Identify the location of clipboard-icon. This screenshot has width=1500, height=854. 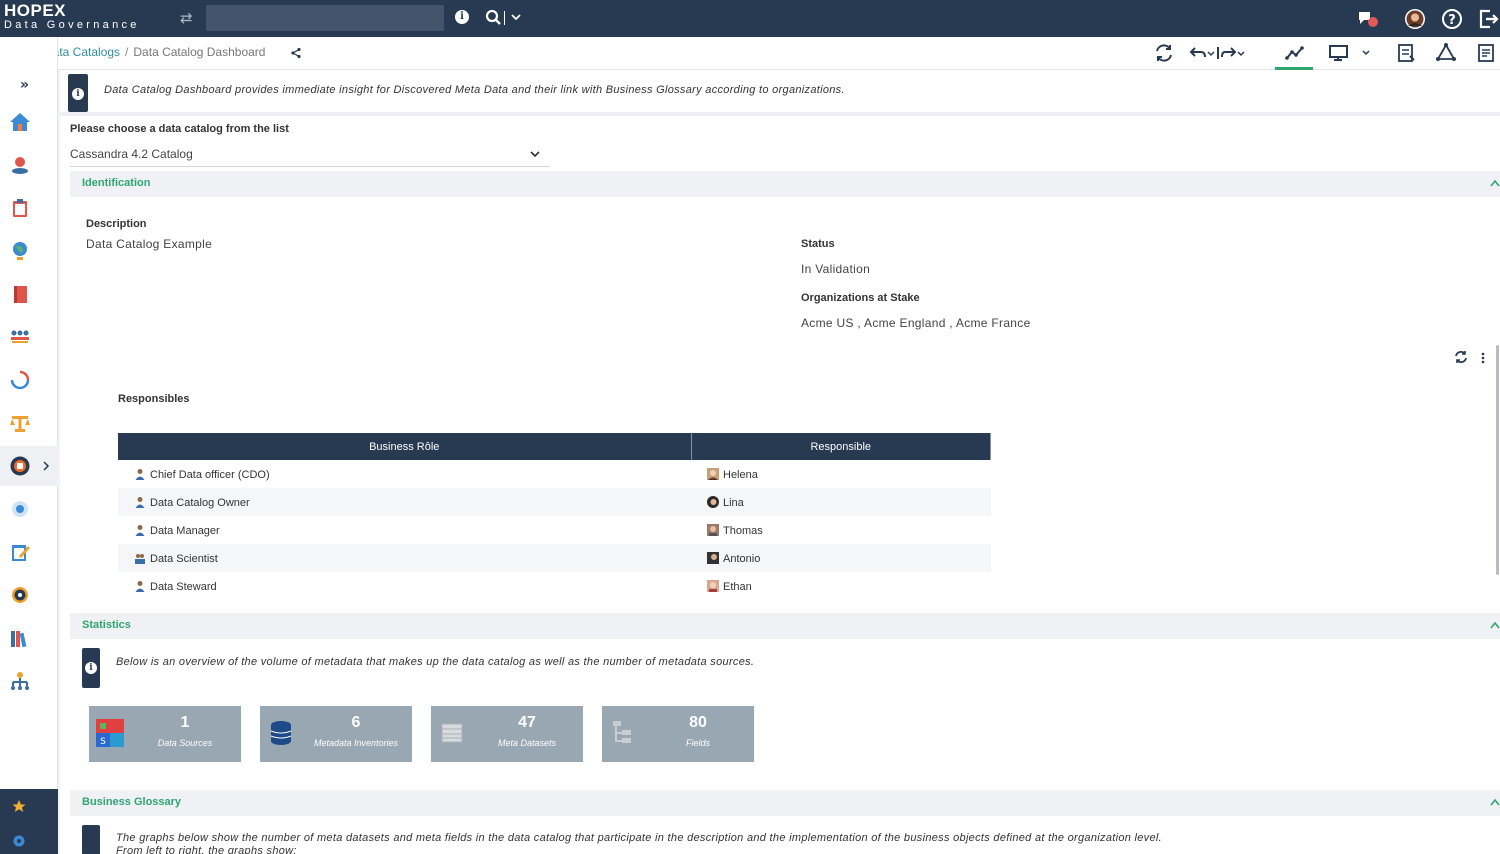
(20, 208).